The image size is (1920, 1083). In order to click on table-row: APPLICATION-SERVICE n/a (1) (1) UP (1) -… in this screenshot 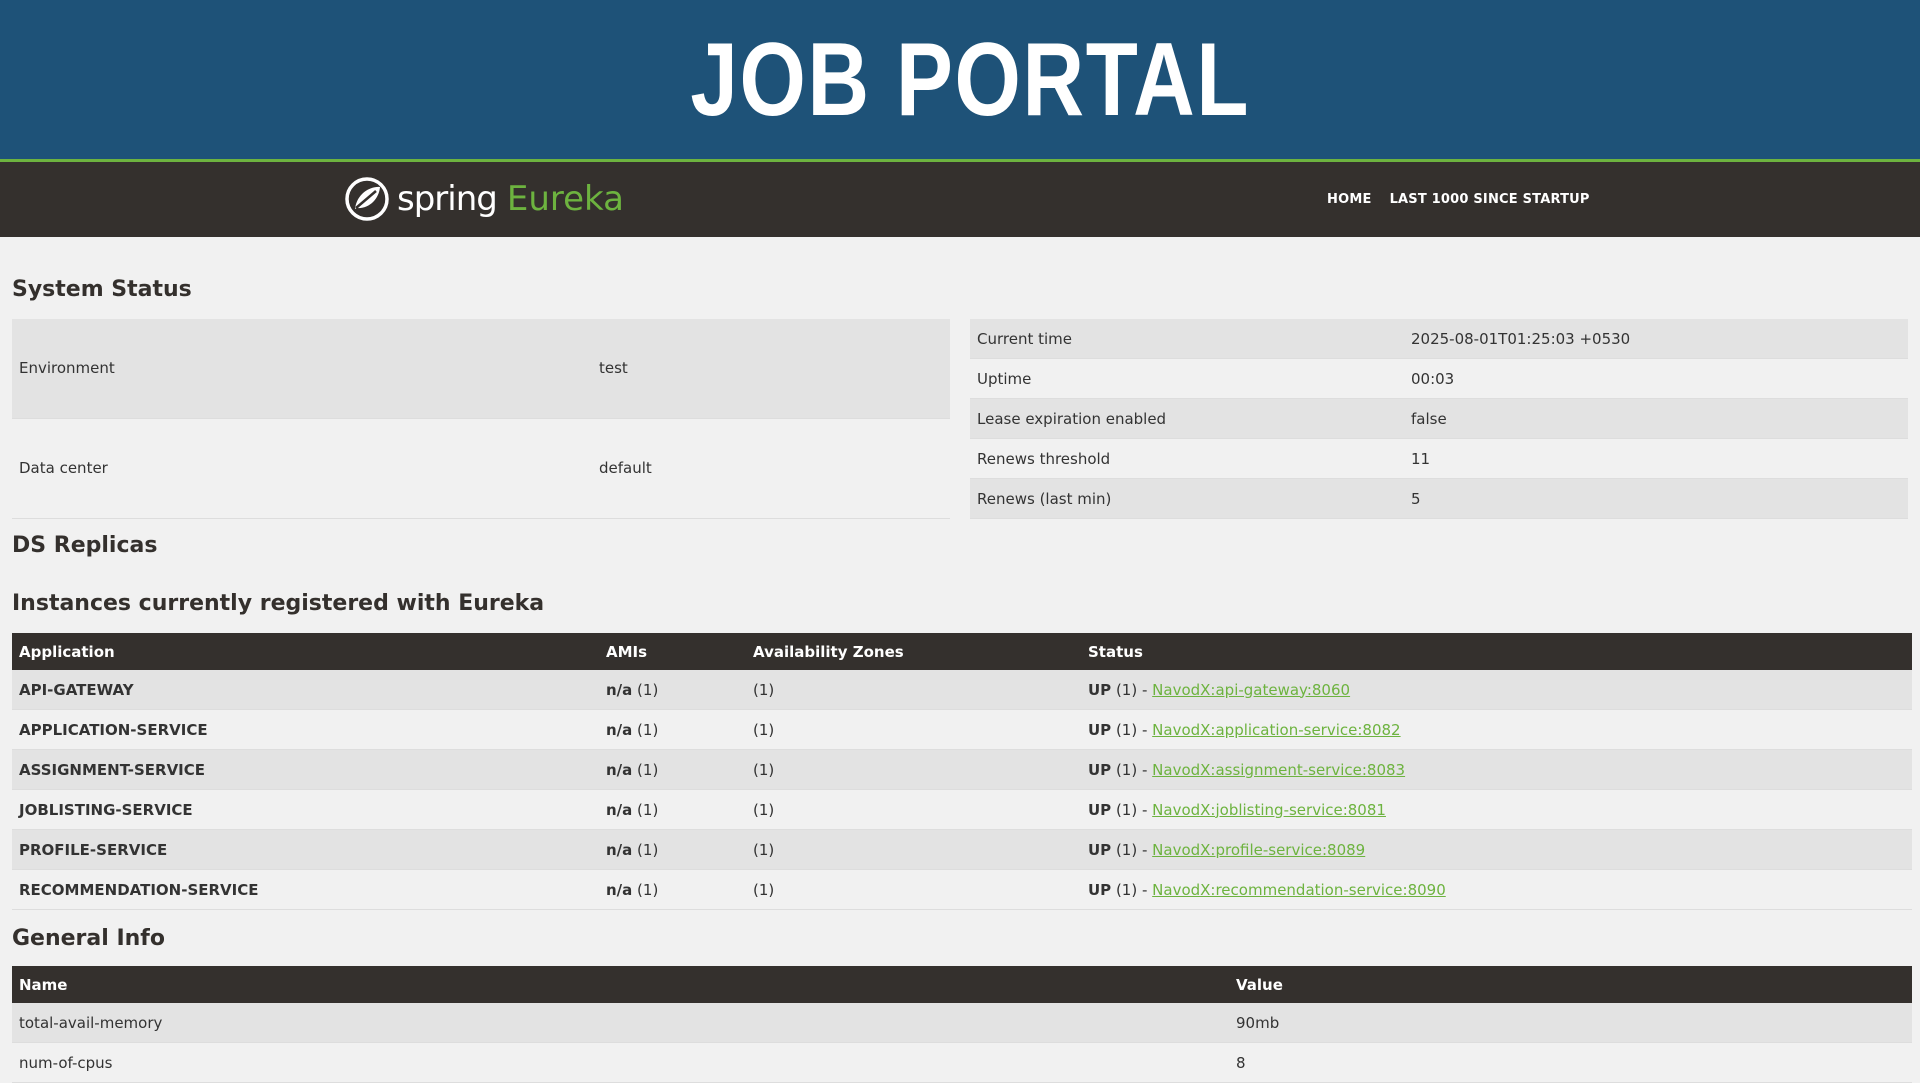, I will do `click(962, 729)`.